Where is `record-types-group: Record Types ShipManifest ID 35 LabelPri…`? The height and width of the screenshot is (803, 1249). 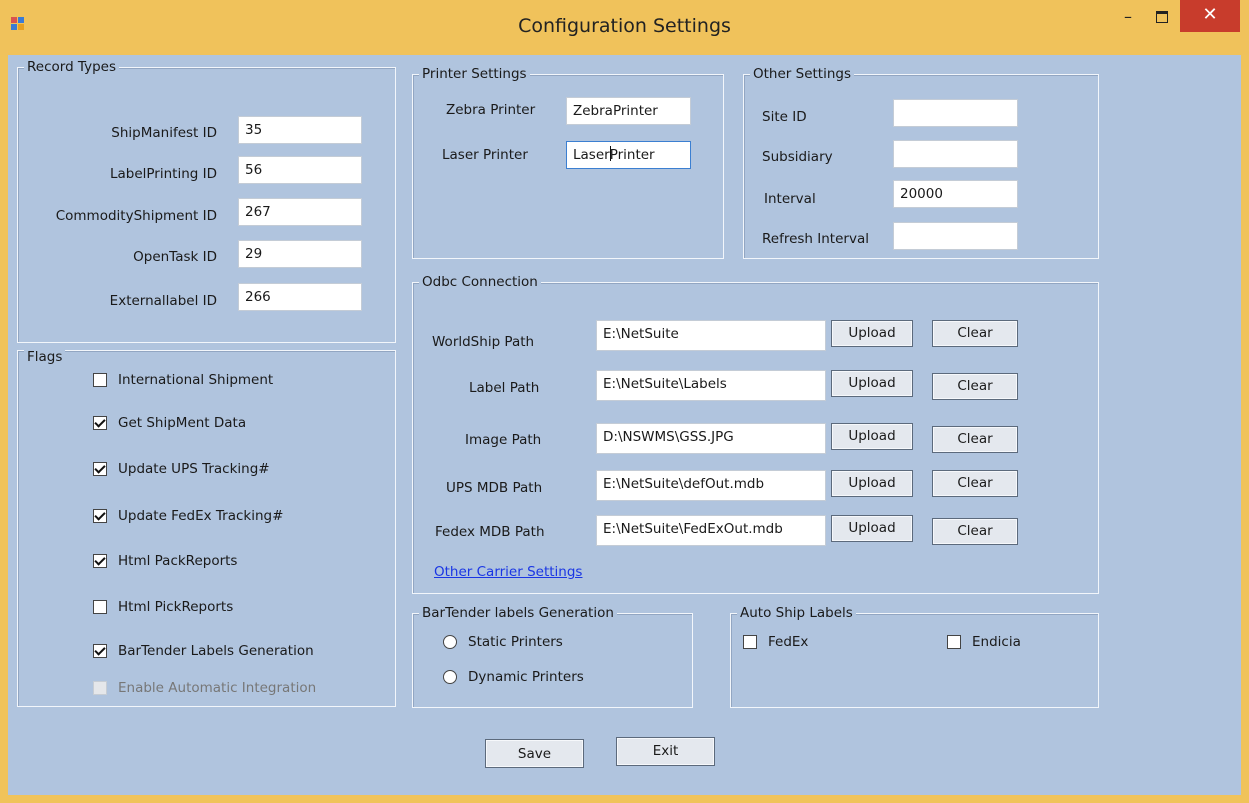
record-types-group: Record Types ShipManifest ID 35 LabelPri… is located at coordinates (206, 201).